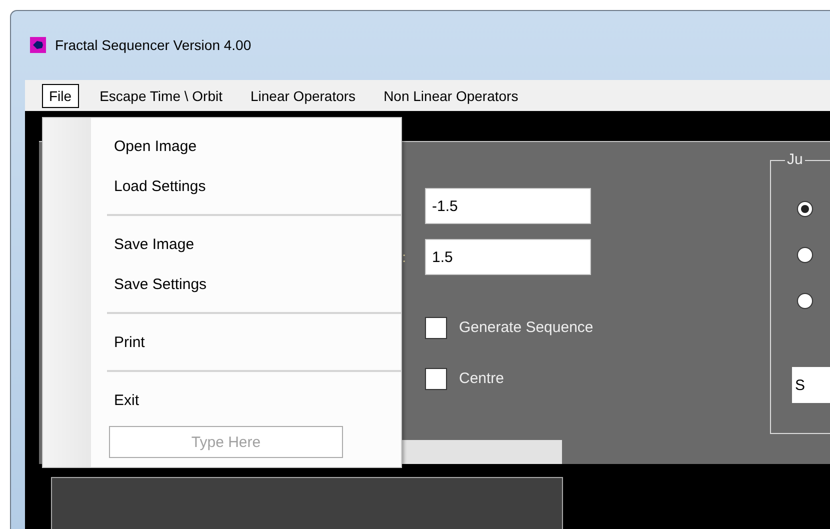  I want to click on input-field: S, so click(811, 385).